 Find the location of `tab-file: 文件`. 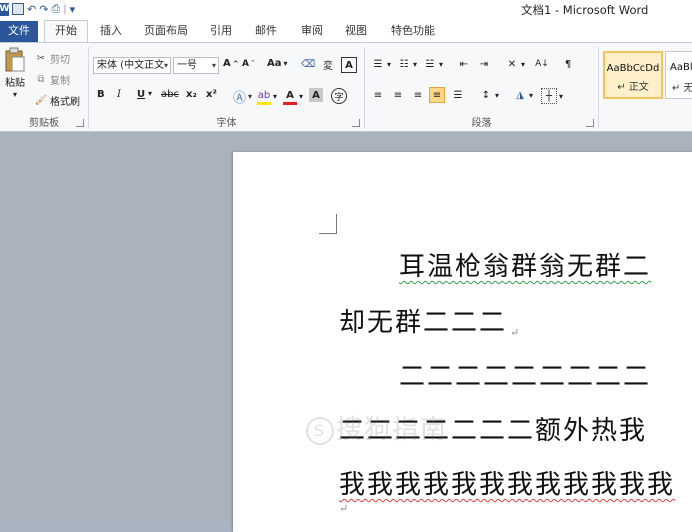

tab-file: 文件 is located at coordinates (19, 31).